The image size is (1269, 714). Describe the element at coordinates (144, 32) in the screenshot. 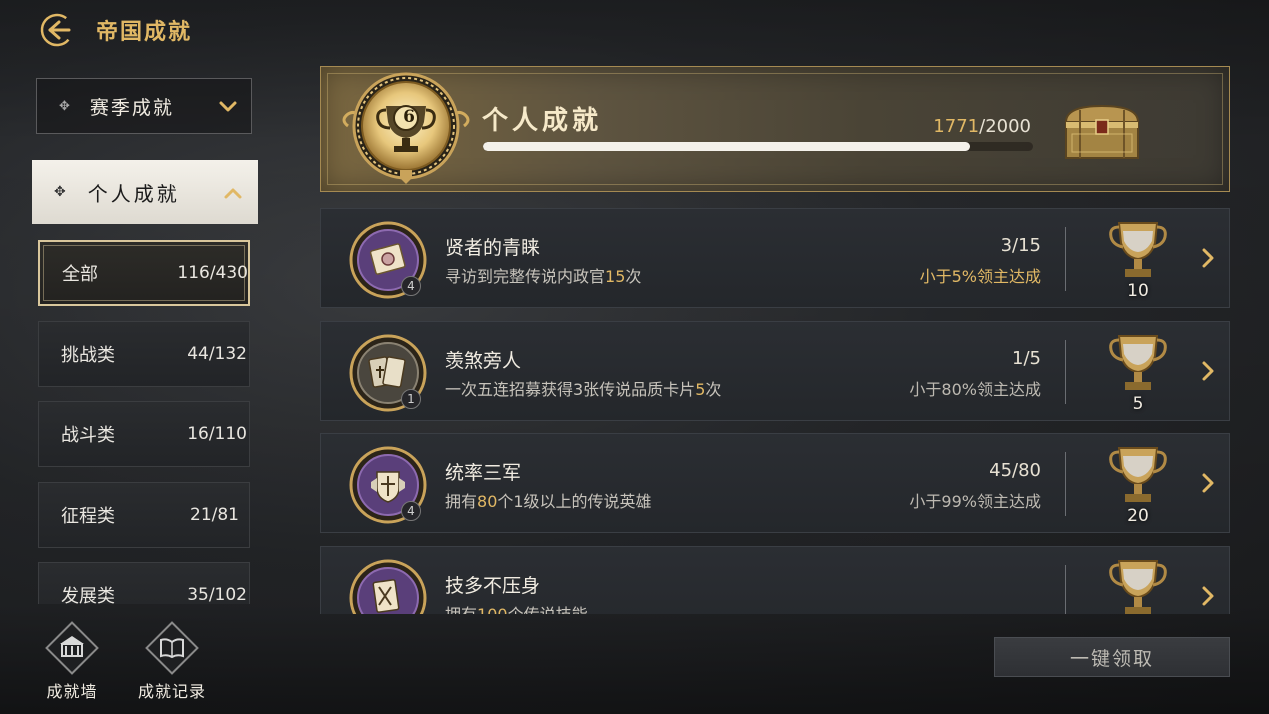

I see `page-title: 帝国成就` at that location.